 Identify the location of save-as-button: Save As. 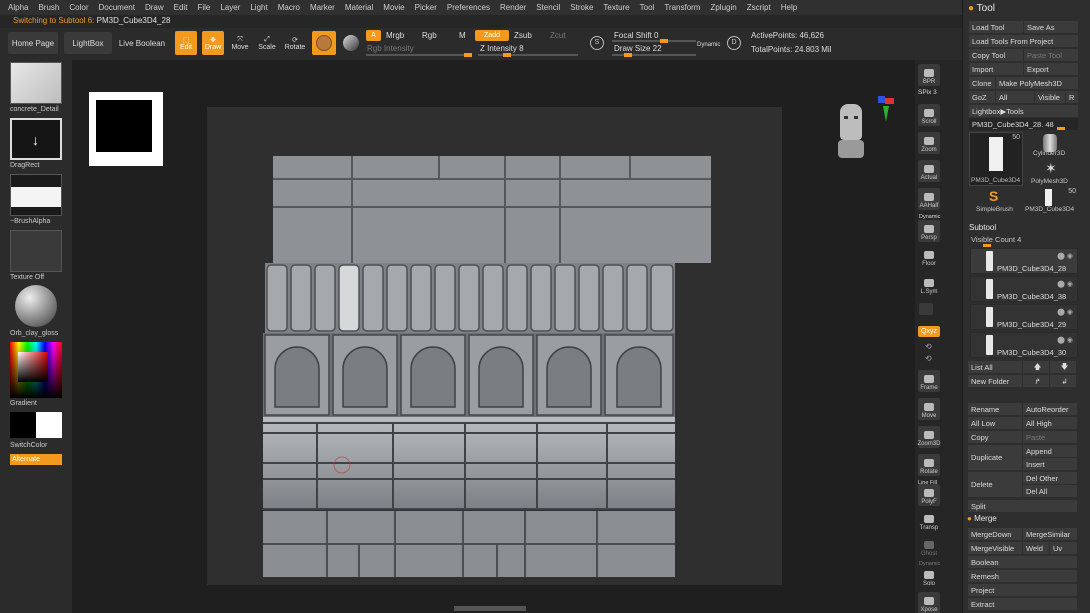
(1051, 27).